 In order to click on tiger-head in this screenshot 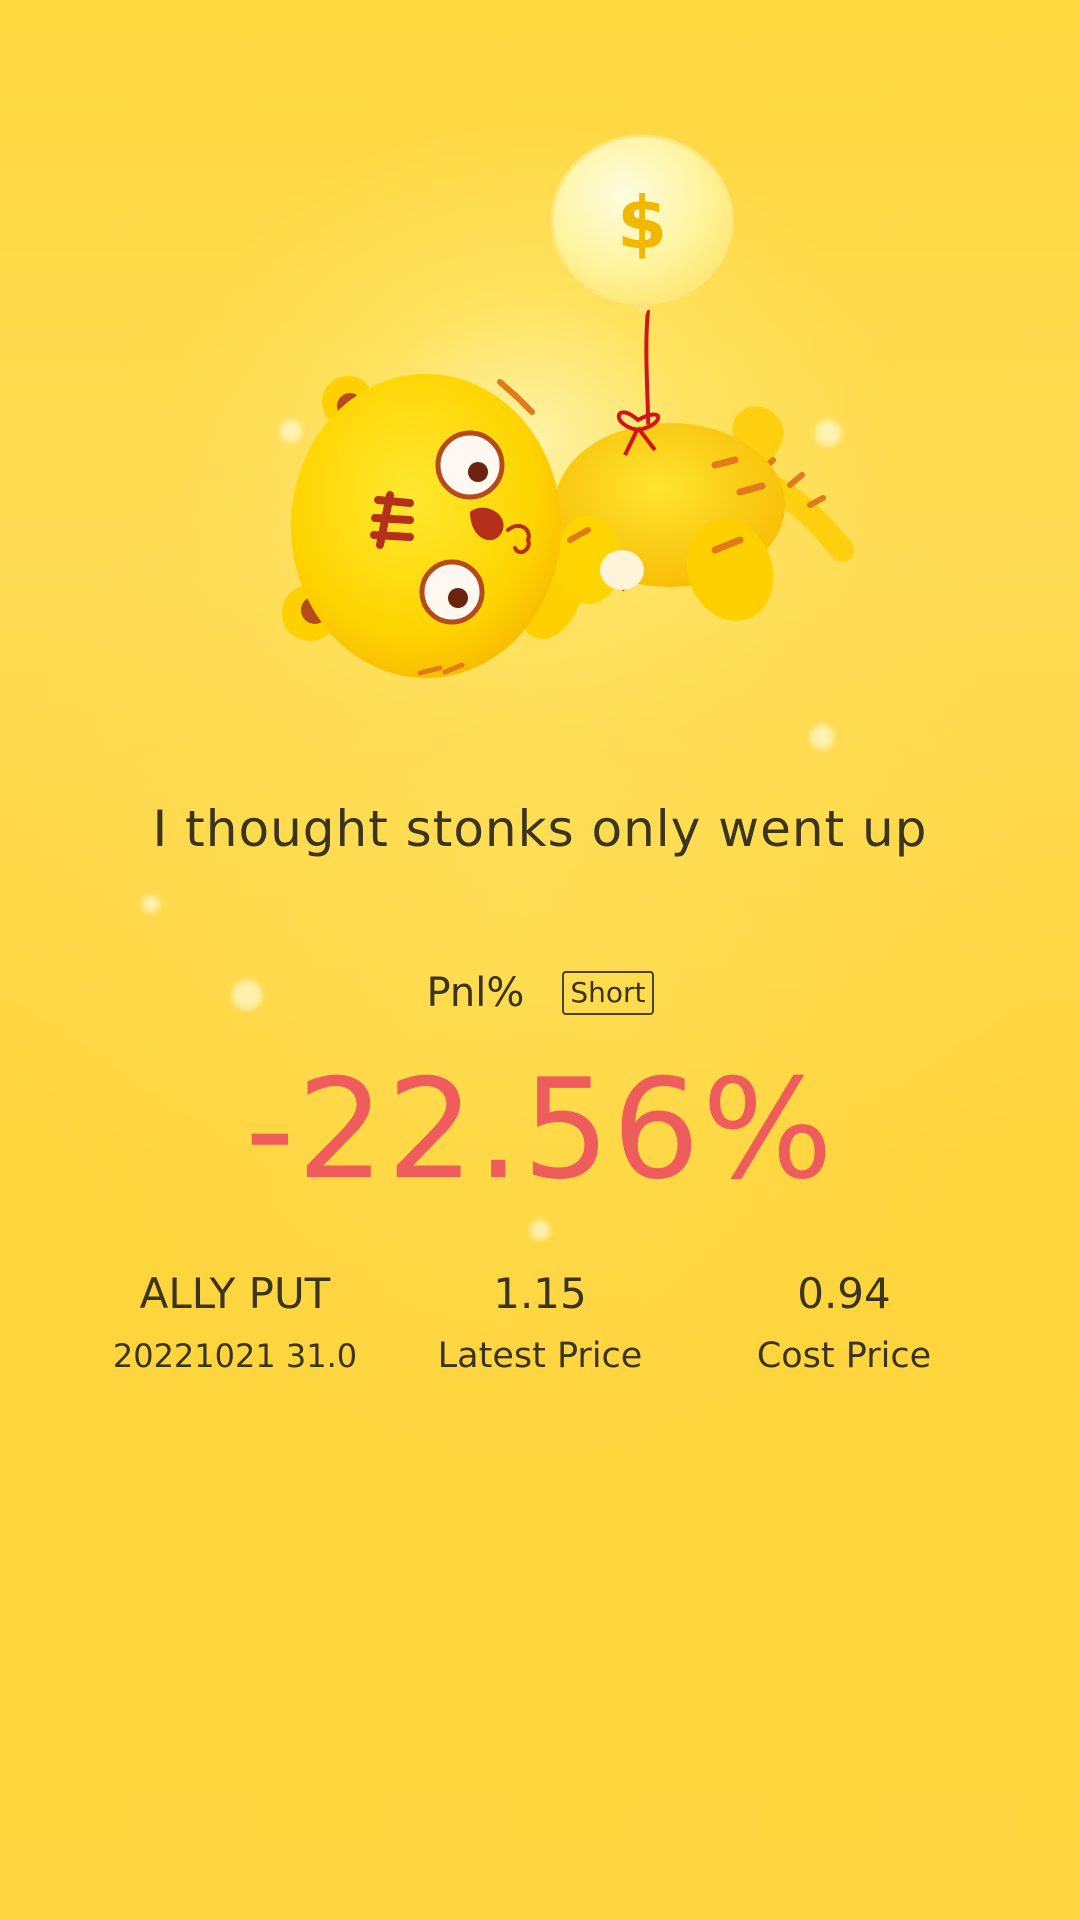, I will do `click(421, 526)`.